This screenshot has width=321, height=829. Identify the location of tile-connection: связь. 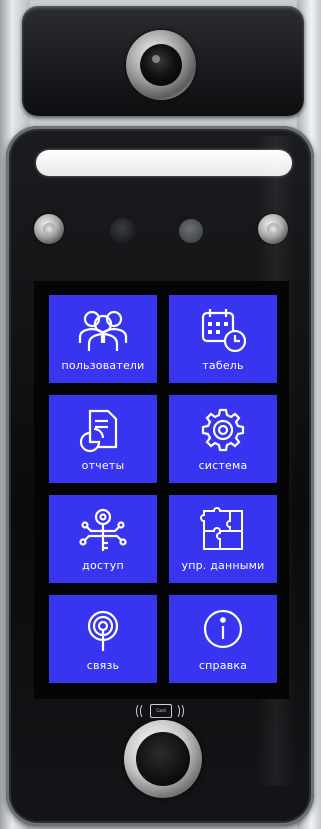
(103, 639).